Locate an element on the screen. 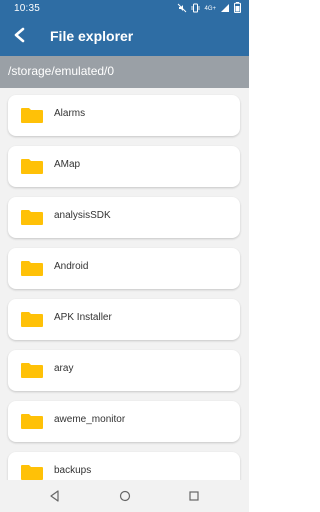  folder-name: analysisSDK is located at coordinates (82, 215).